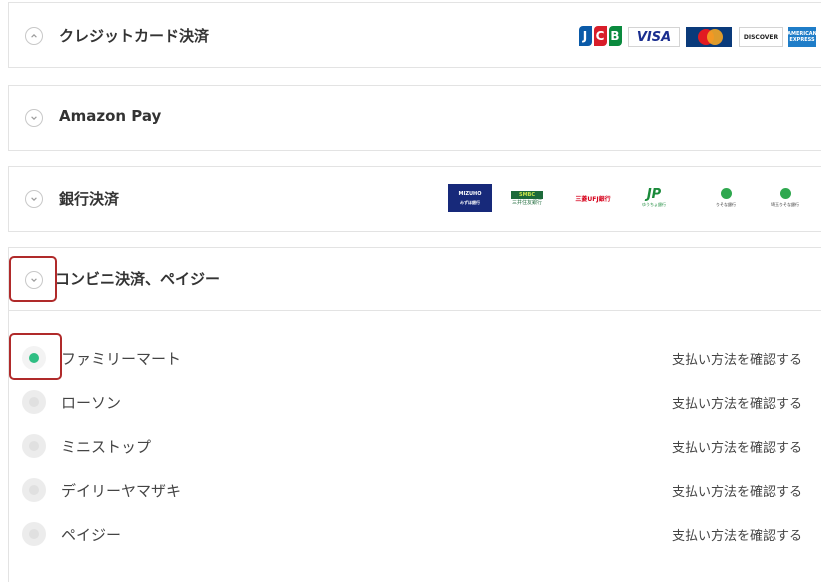 The height and width of the screenshot is (582, 821). I want to click on radio-option-daily-yamazaki: デイリーヤマザキ 支払い方法を確認する, so click(417, 487).